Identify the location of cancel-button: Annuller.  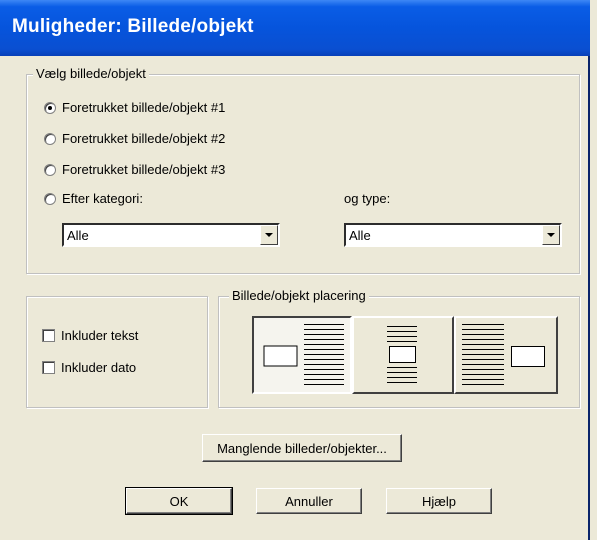
(309, 501).